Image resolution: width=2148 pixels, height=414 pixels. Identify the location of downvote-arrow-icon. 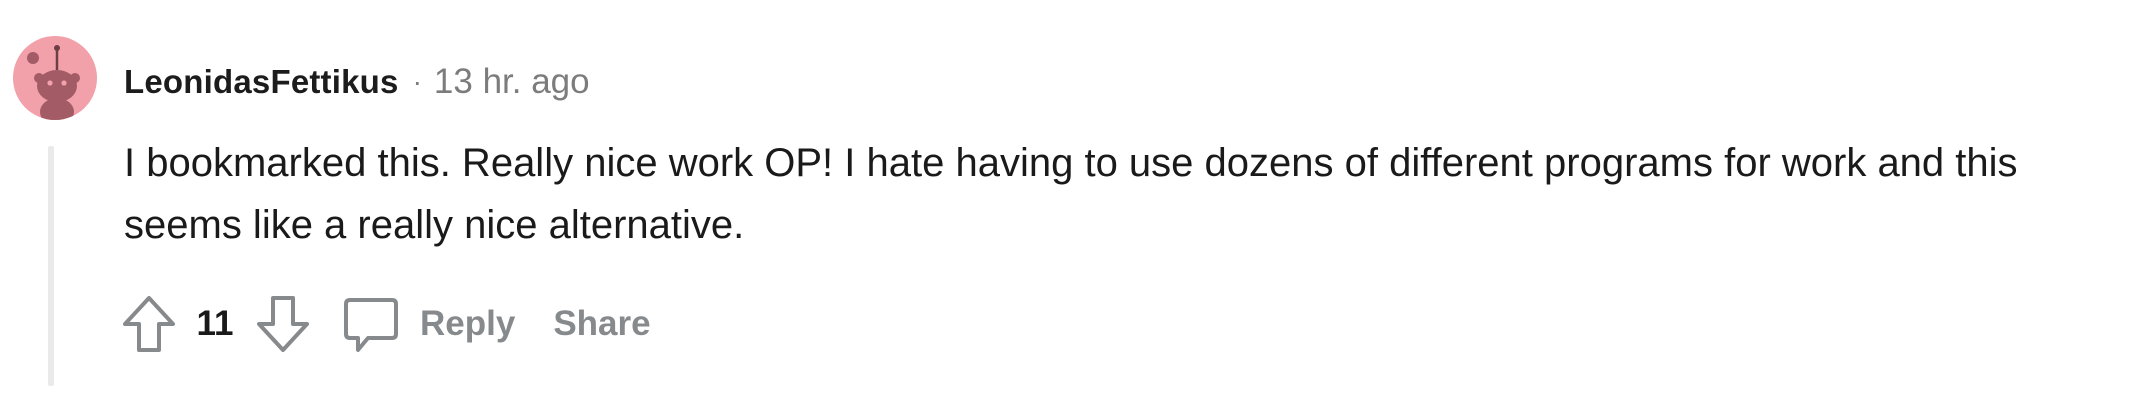
(283, 324).